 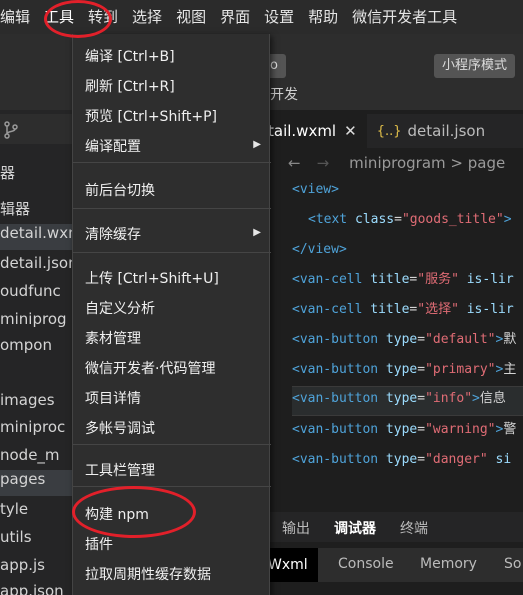 What do you see at coordinates (191, 17) in the screenshot?
I see `menu-view: 视图` at bounding box center [191, 17].